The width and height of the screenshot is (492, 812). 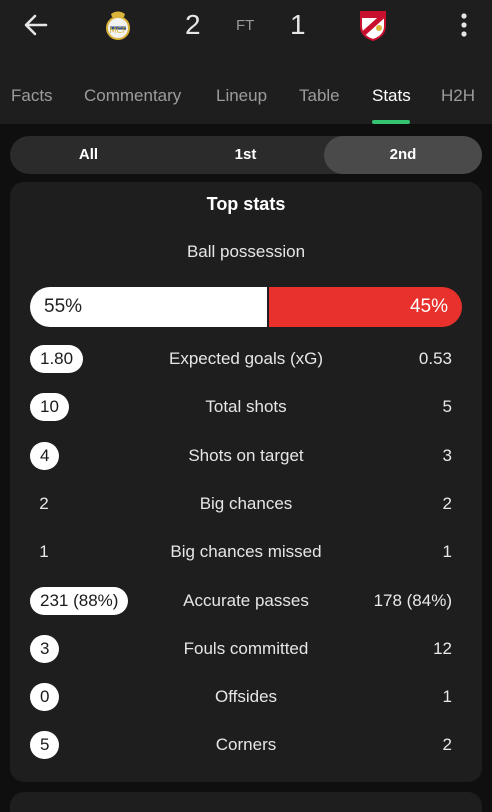 What do you see at coordinates (45, 697) in the screenshot?
I see `stat-home-value: 0` at bounding box center [45, 697].